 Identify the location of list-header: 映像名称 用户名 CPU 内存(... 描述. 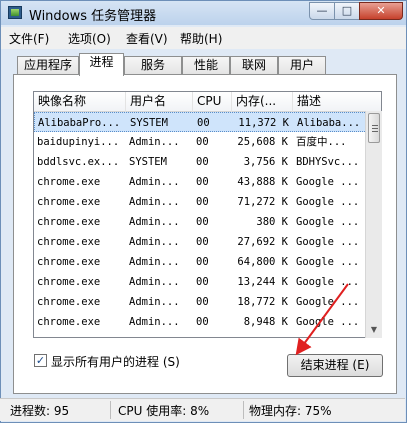
(207, 102).